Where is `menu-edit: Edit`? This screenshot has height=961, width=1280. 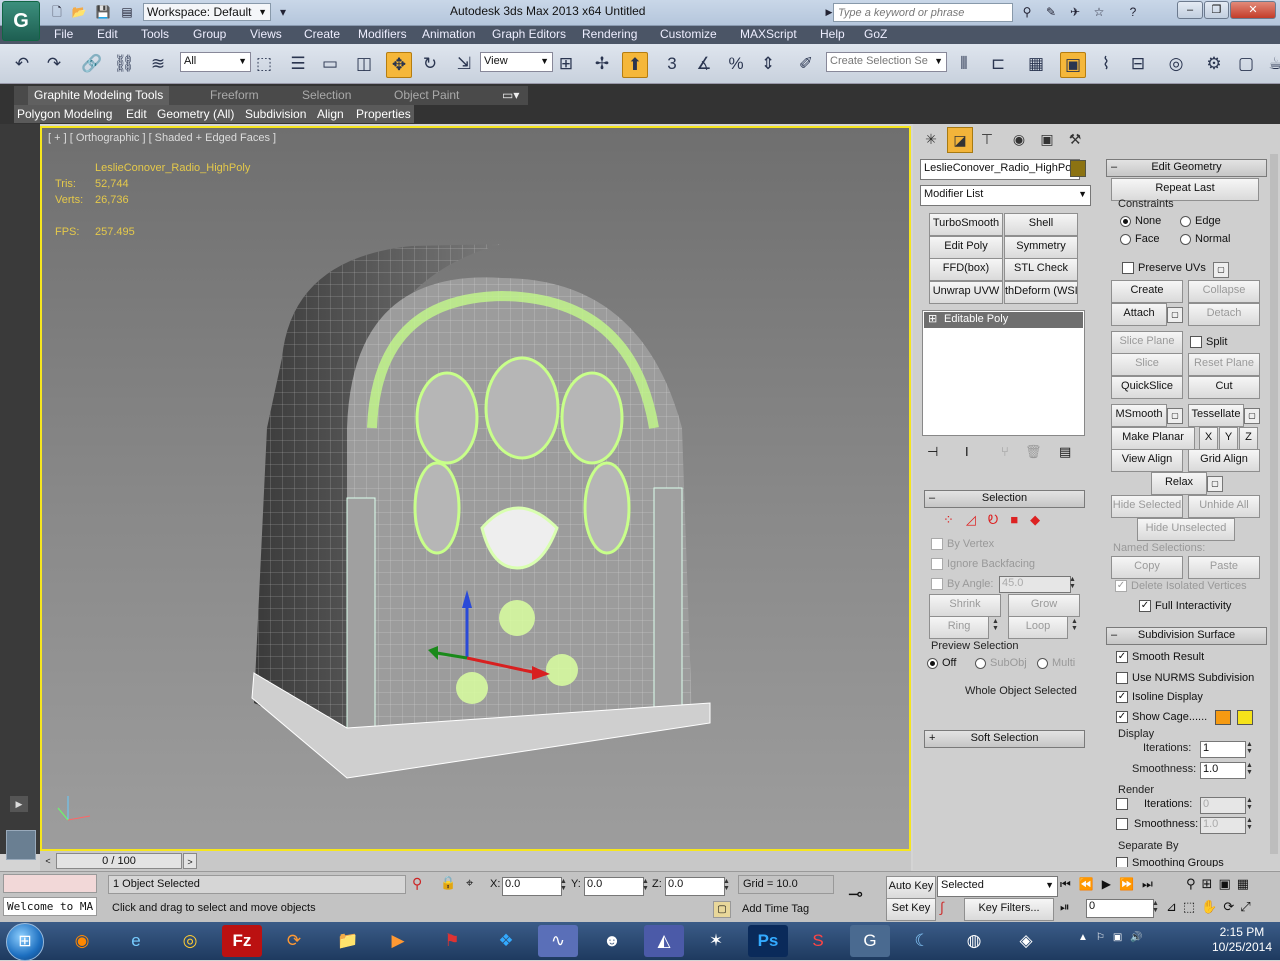
menu-edit: Edit is located at coordinates (107, 34).